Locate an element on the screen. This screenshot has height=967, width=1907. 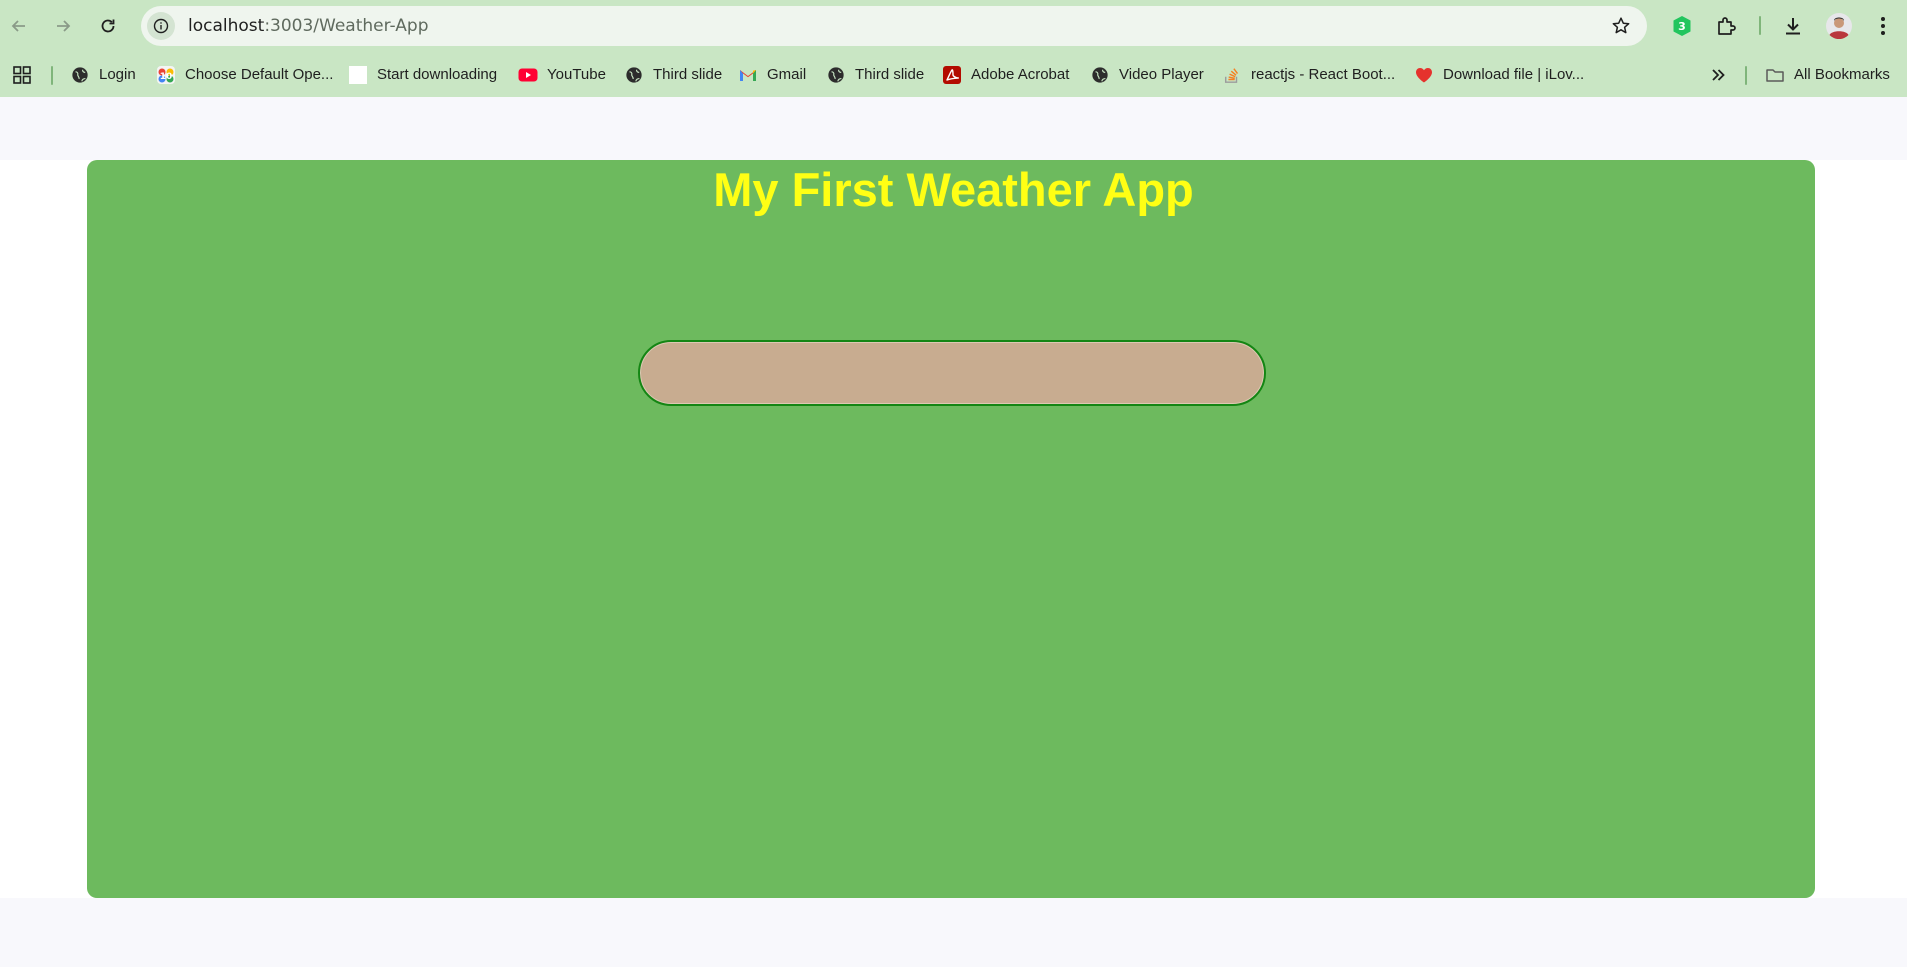
address-bar: localhost:3003/Weather-App is located at coordinates (894, 26).